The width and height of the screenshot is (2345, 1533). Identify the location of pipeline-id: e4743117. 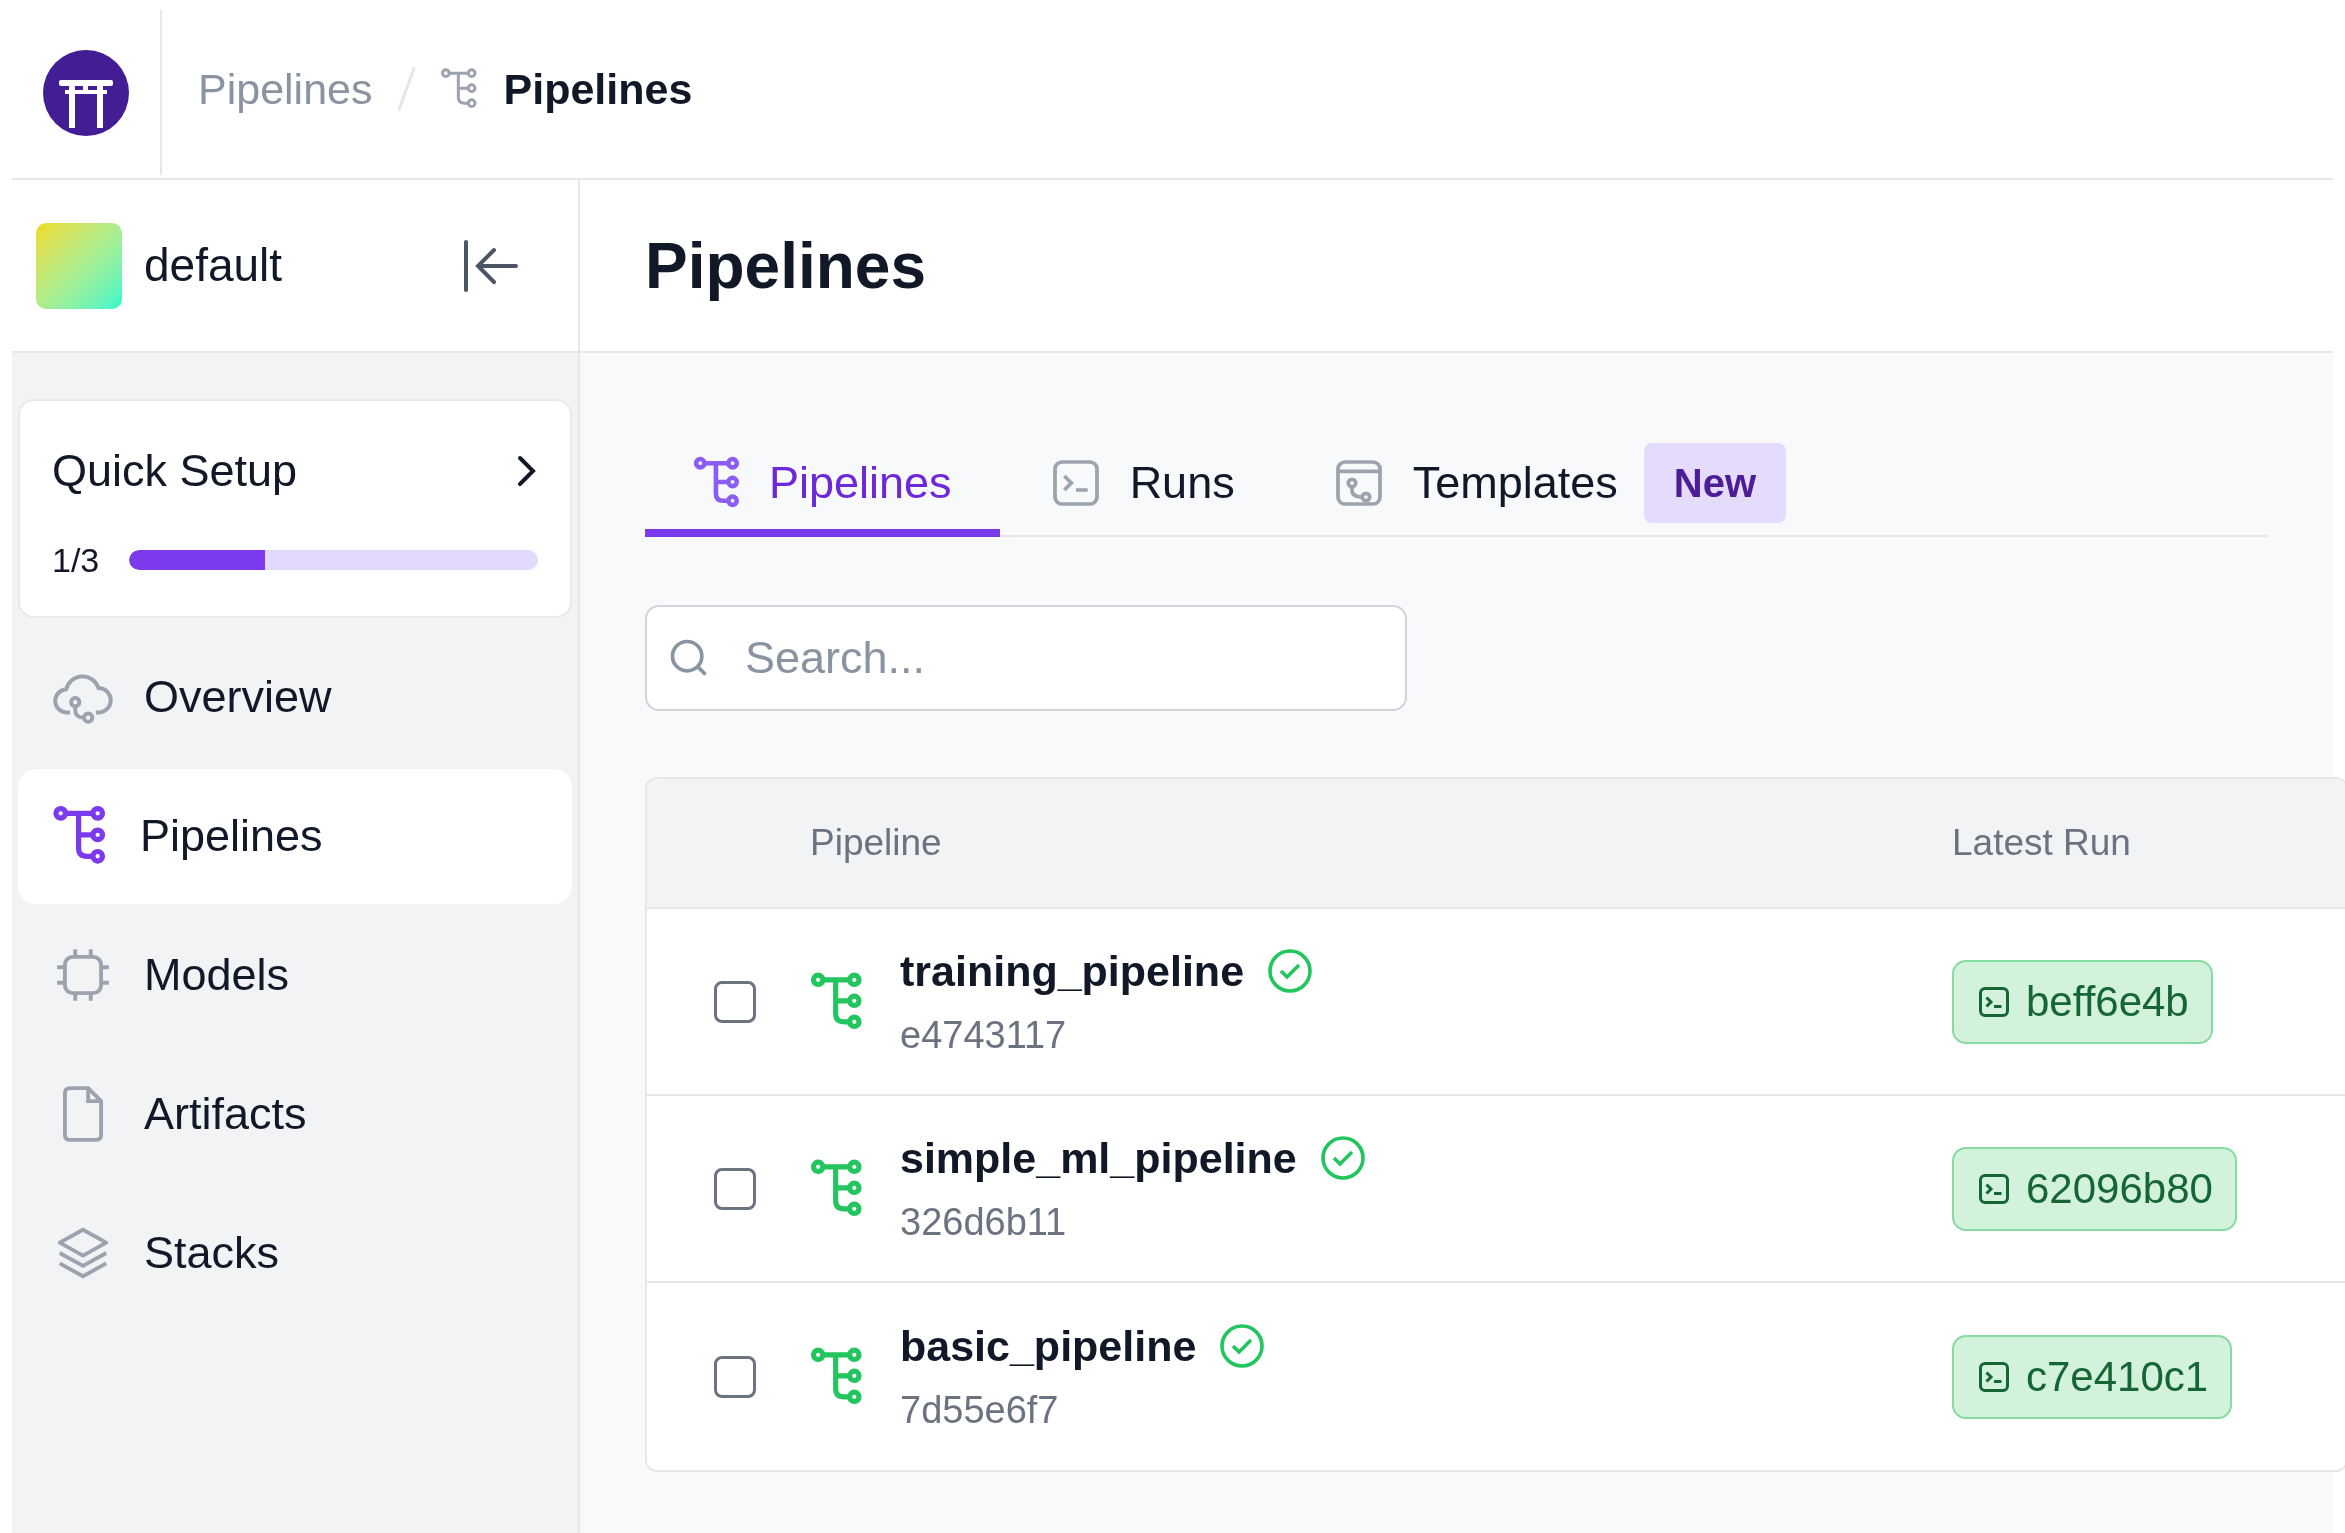
(984, 1036).